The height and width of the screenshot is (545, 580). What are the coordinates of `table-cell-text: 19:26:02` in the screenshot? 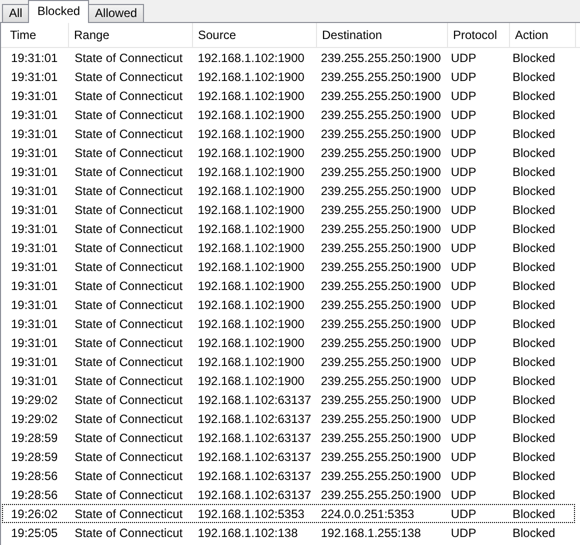 It's located at (34, 514).